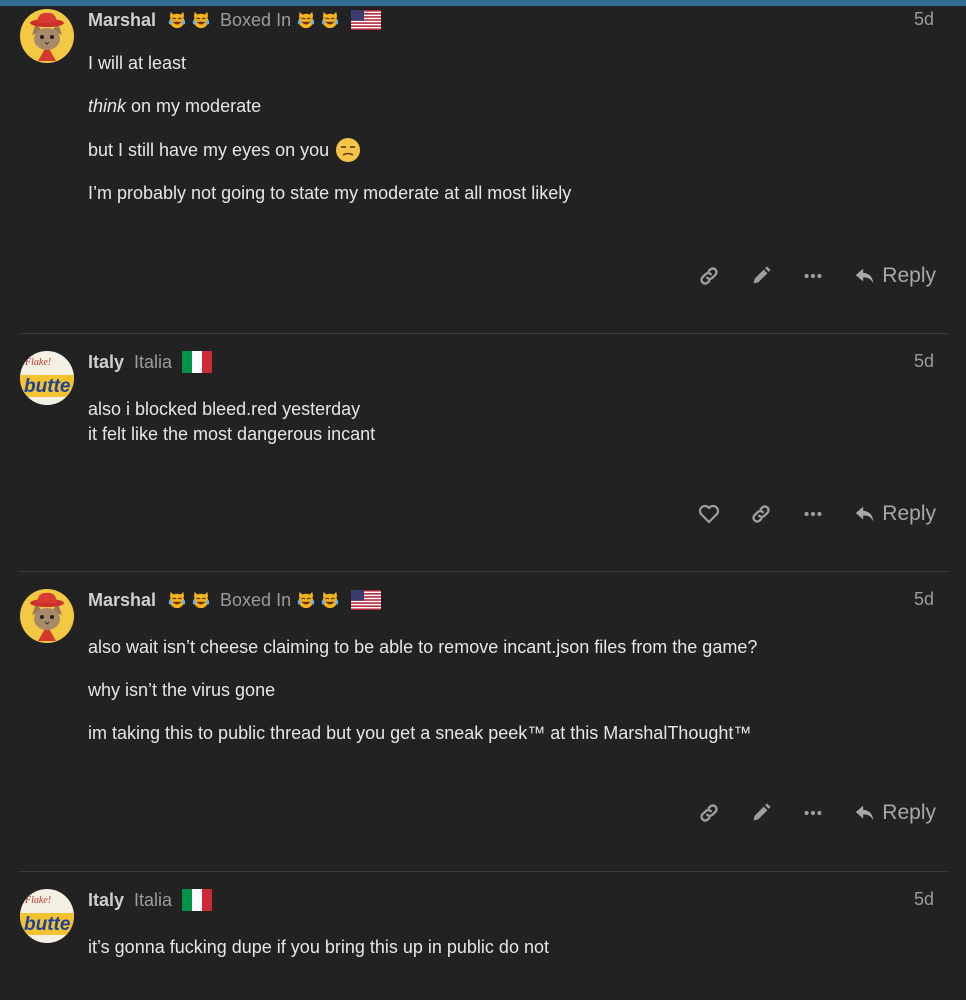 This screenshot has height=1000, width=966. I want to click on heart-icon, so click(709, 514).